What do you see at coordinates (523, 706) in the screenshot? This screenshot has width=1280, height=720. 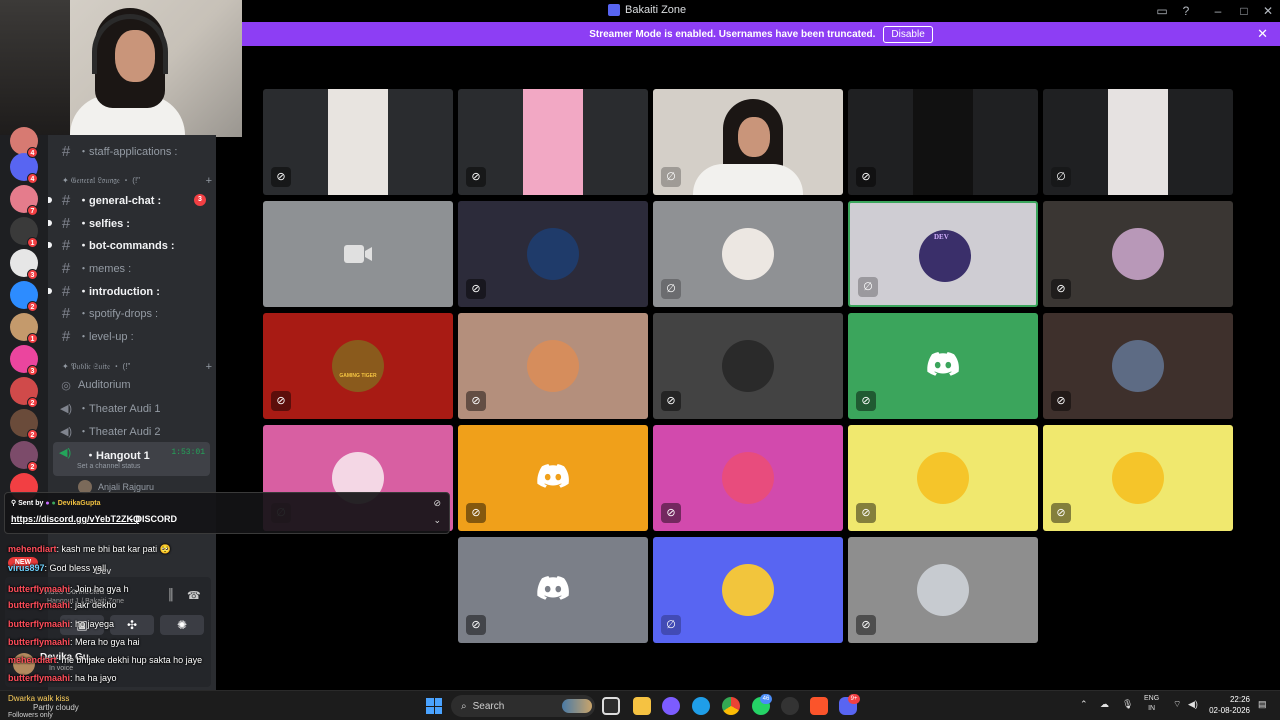 I see `taskbar-search: ⌕ Search` at bounding box center [523, 706].